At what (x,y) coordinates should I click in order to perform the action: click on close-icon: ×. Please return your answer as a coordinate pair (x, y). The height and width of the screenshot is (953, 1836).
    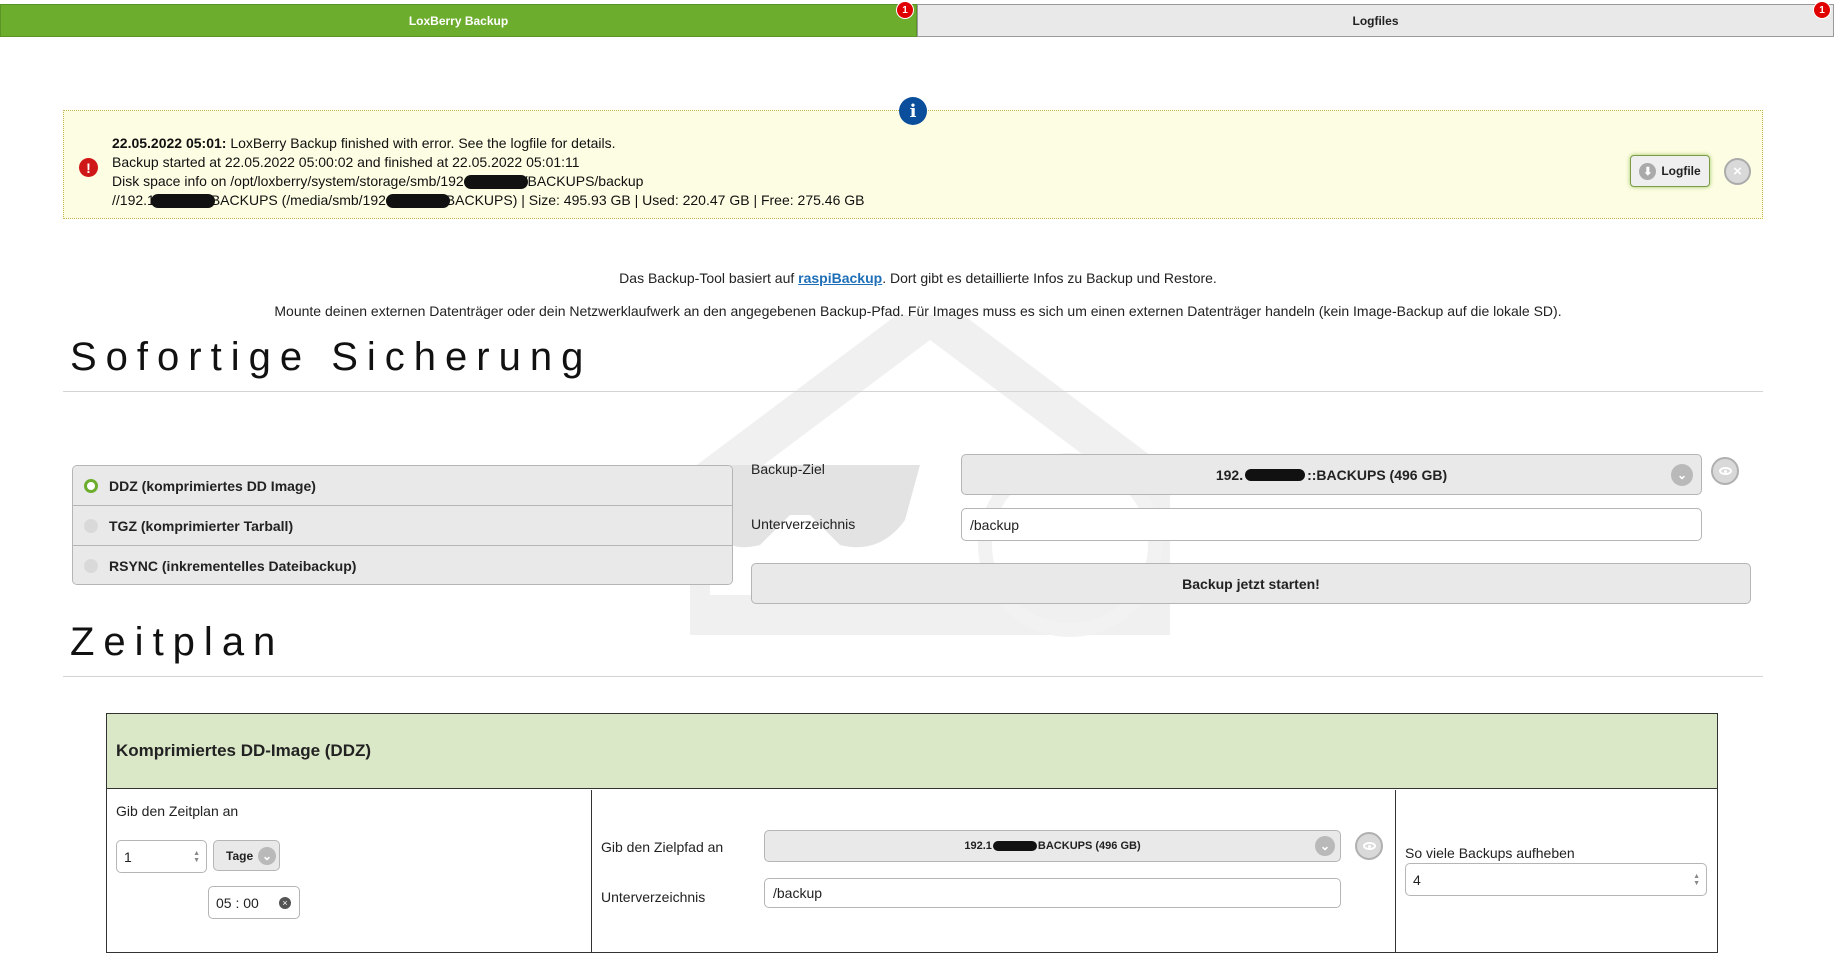
    Looking at the image, I should click on (1737, 171).